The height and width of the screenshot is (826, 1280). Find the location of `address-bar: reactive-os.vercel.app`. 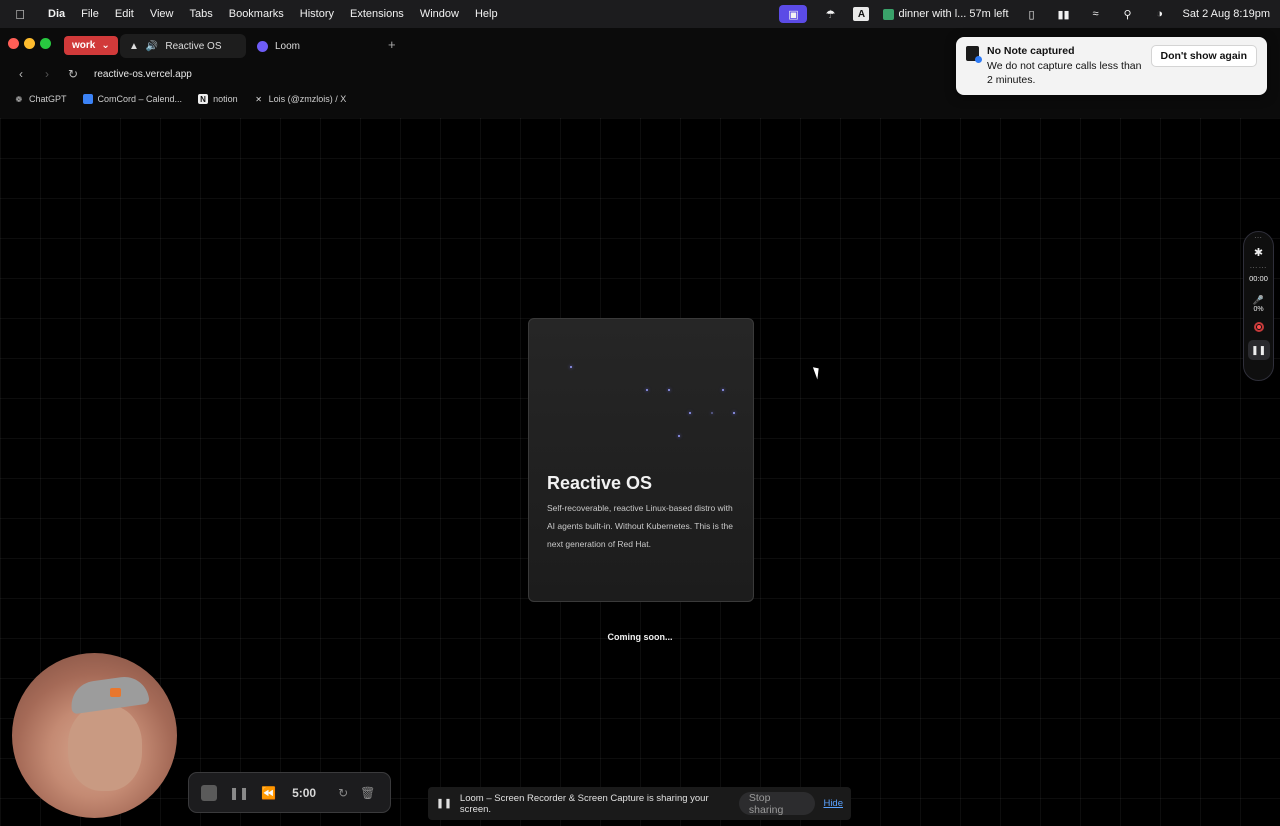

address-bar: reactive-os.vercel.app is located at coordinates (143, 74).